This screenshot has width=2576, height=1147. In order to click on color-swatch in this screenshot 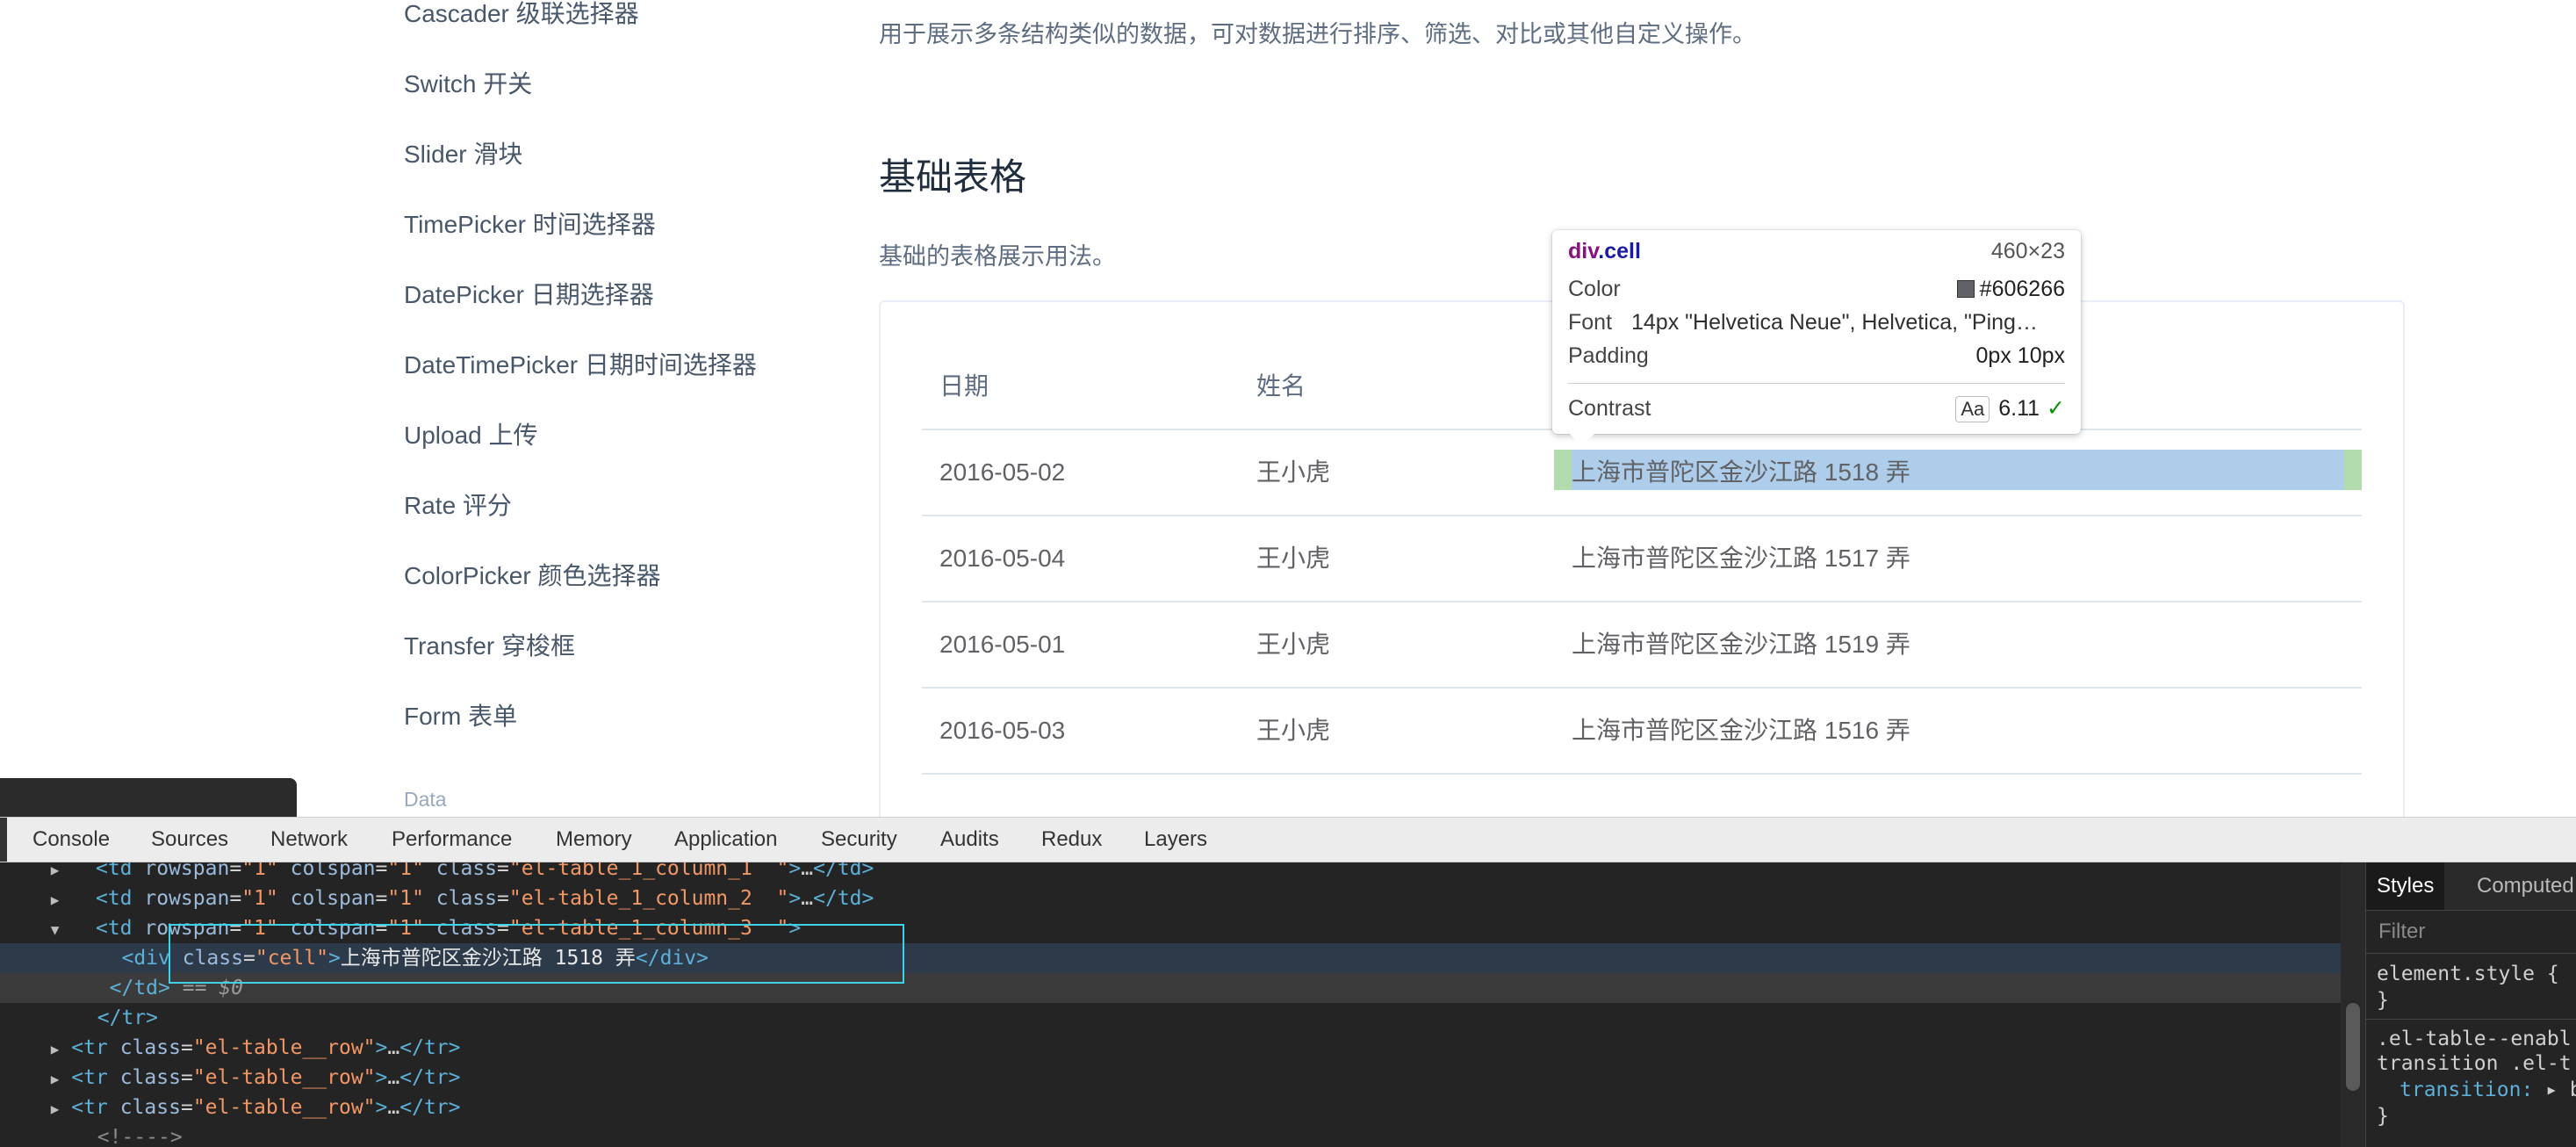, I will do `click(1965, 289)`.